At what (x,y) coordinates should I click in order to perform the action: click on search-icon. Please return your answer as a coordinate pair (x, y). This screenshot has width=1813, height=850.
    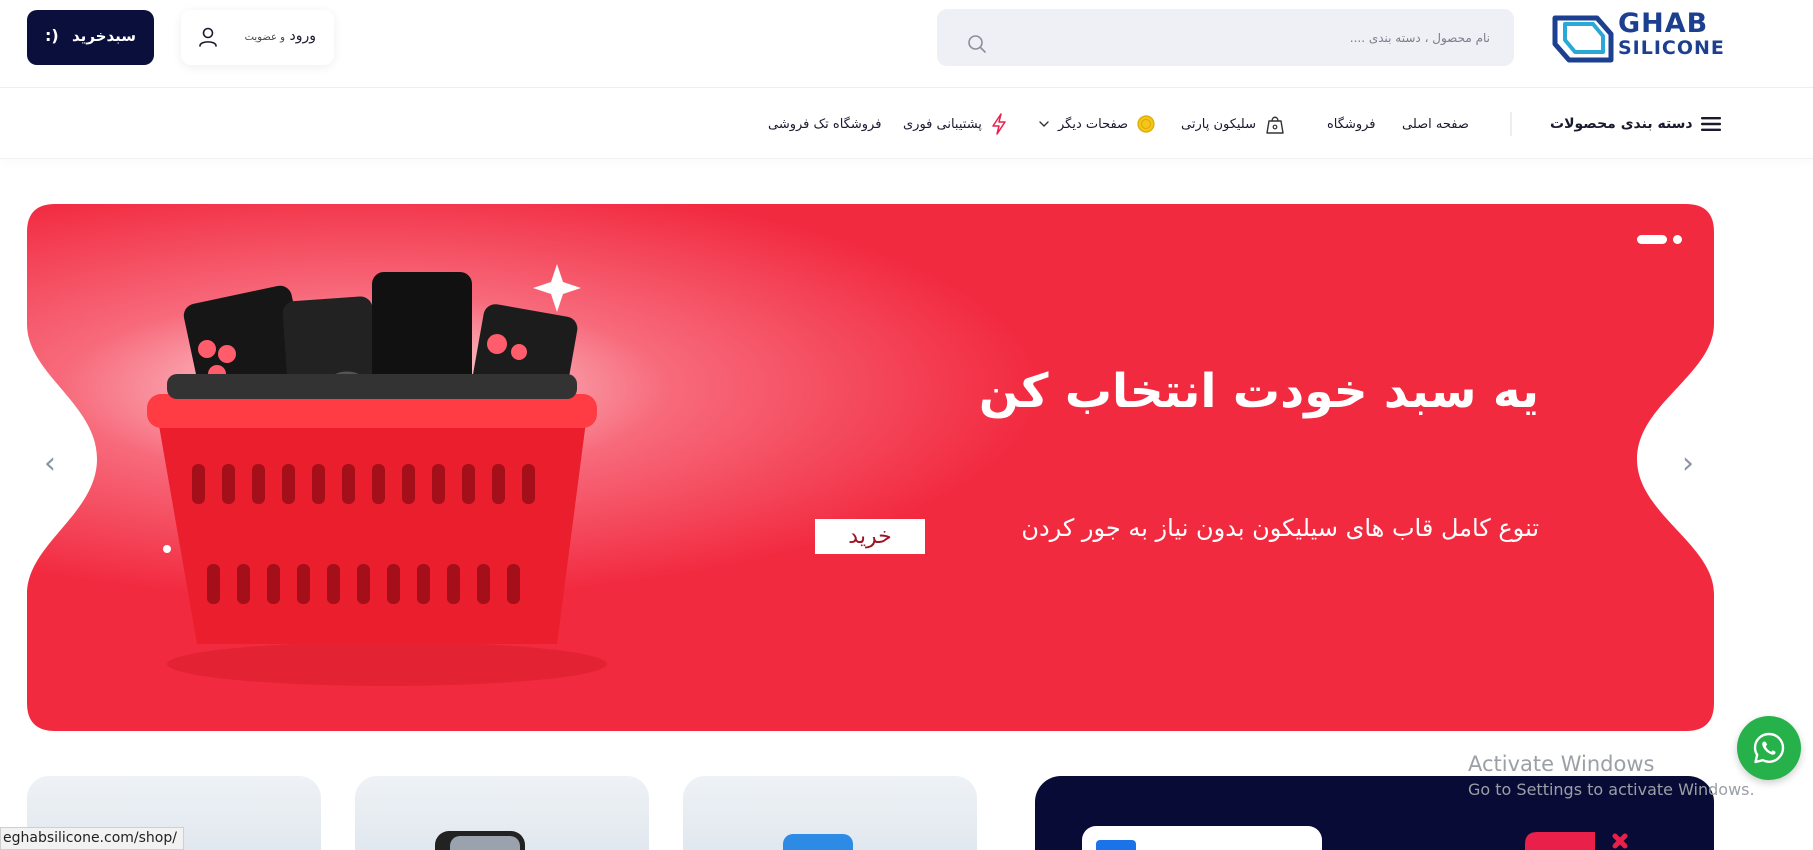
    Looking at the image, I should click on (977, 44).